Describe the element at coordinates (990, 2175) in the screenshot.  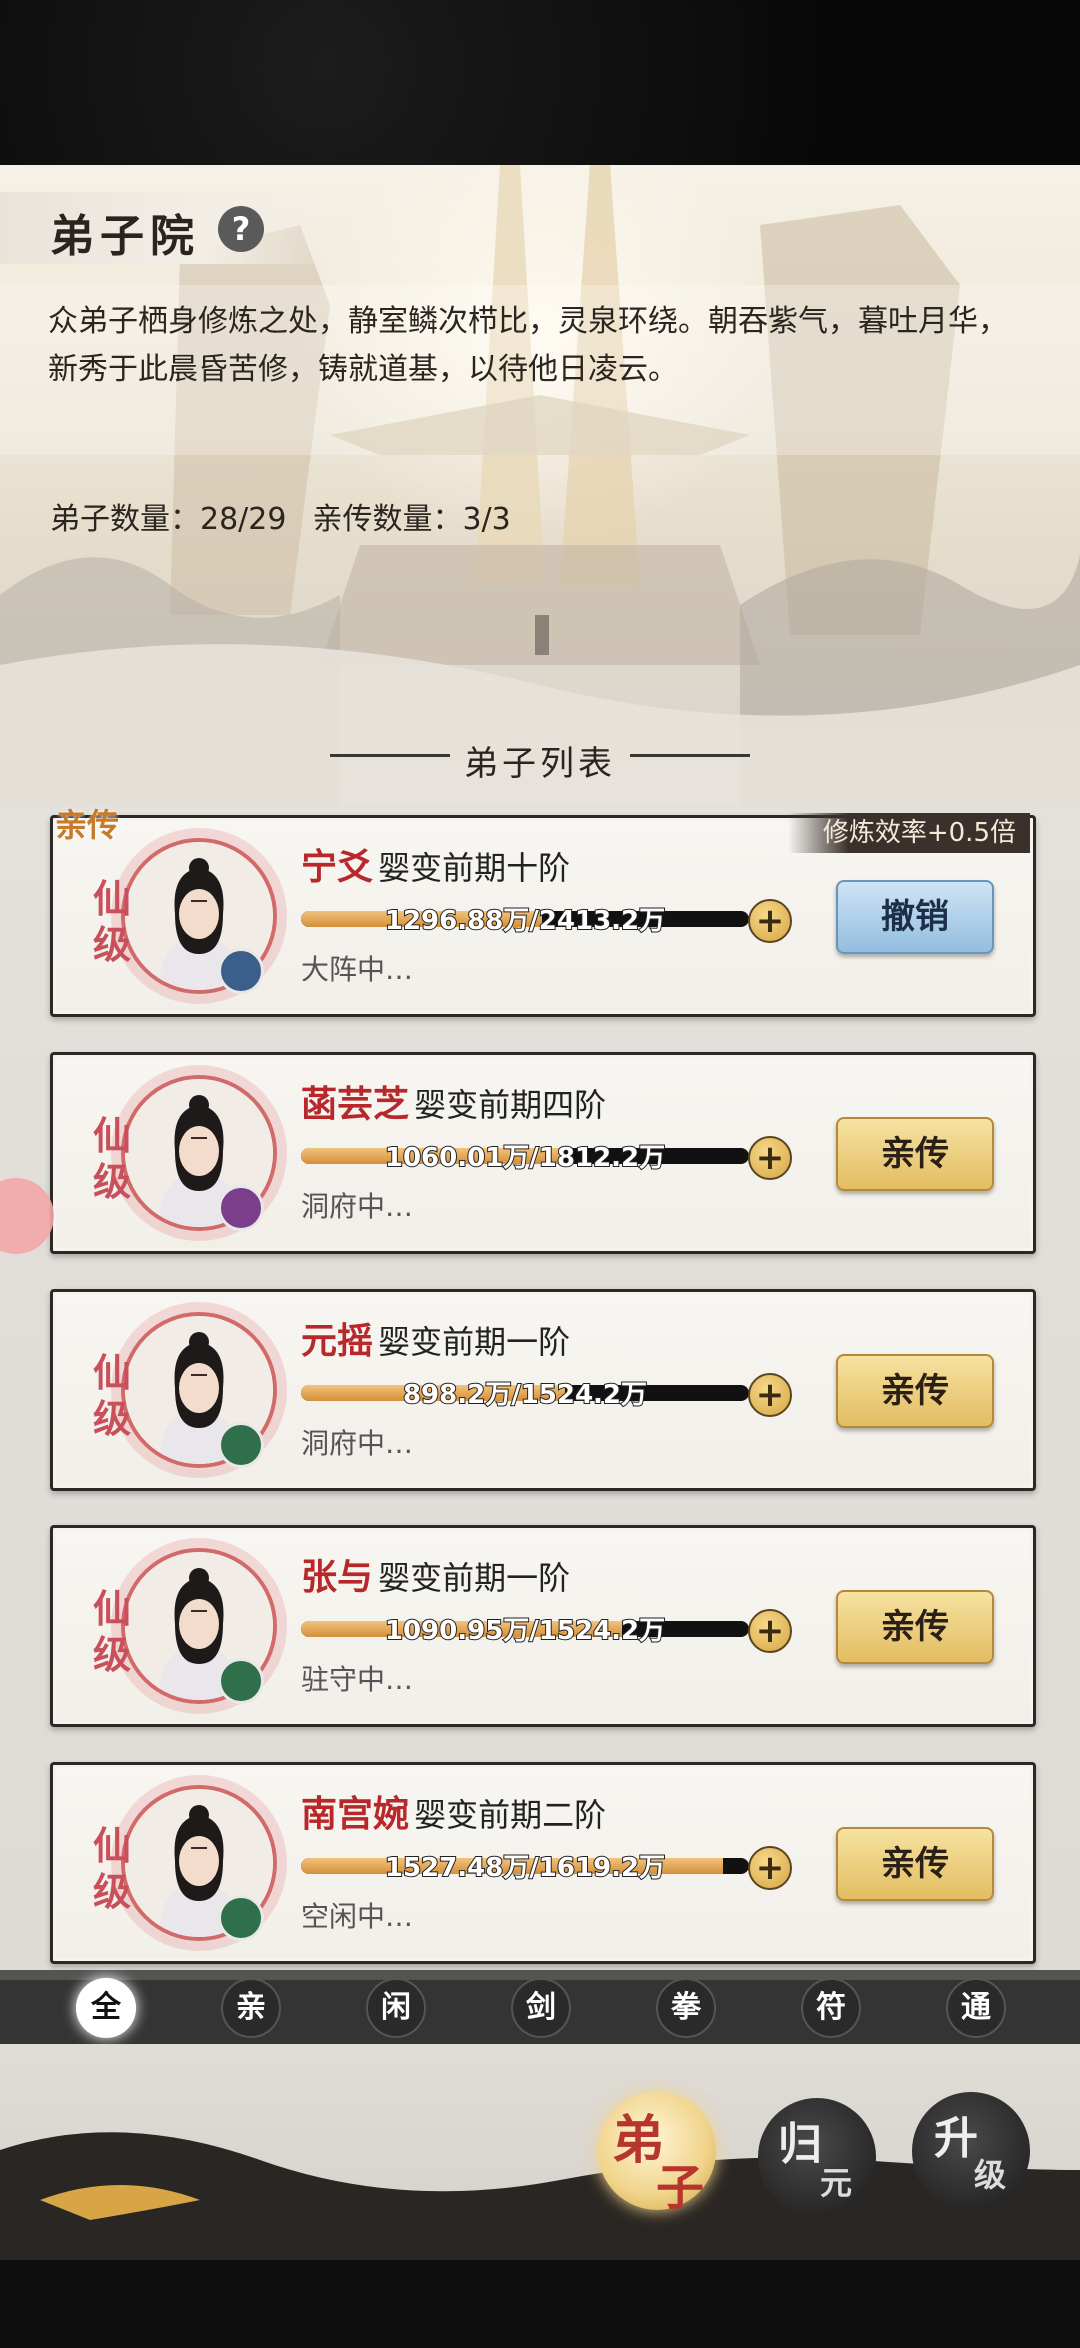
I see `nav-upgrade-char2: 级` at that location.